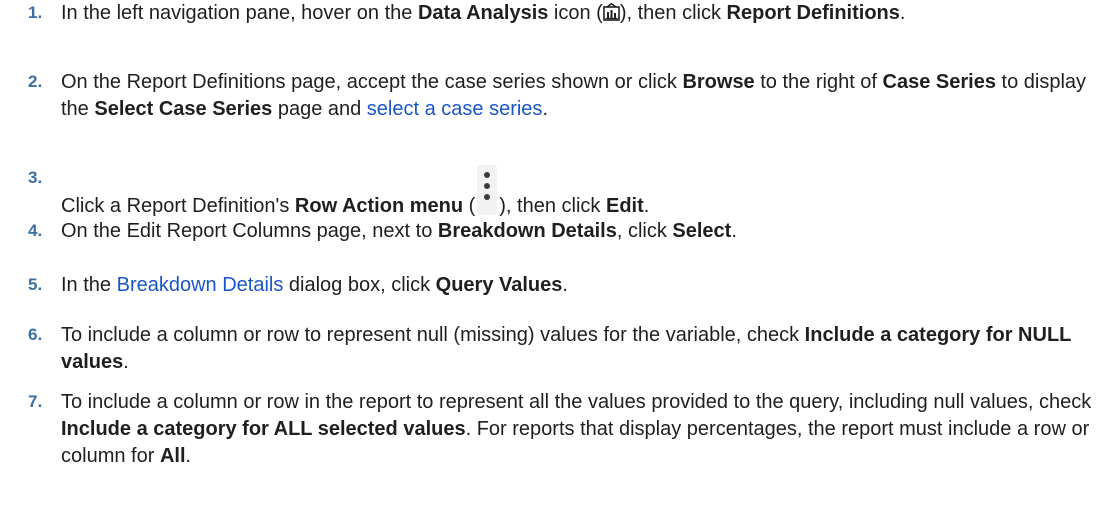  Describe the element at coordinates (178, 206) in the screenshot. I see `step-text-segment: Click a Report Definition's` at that location.